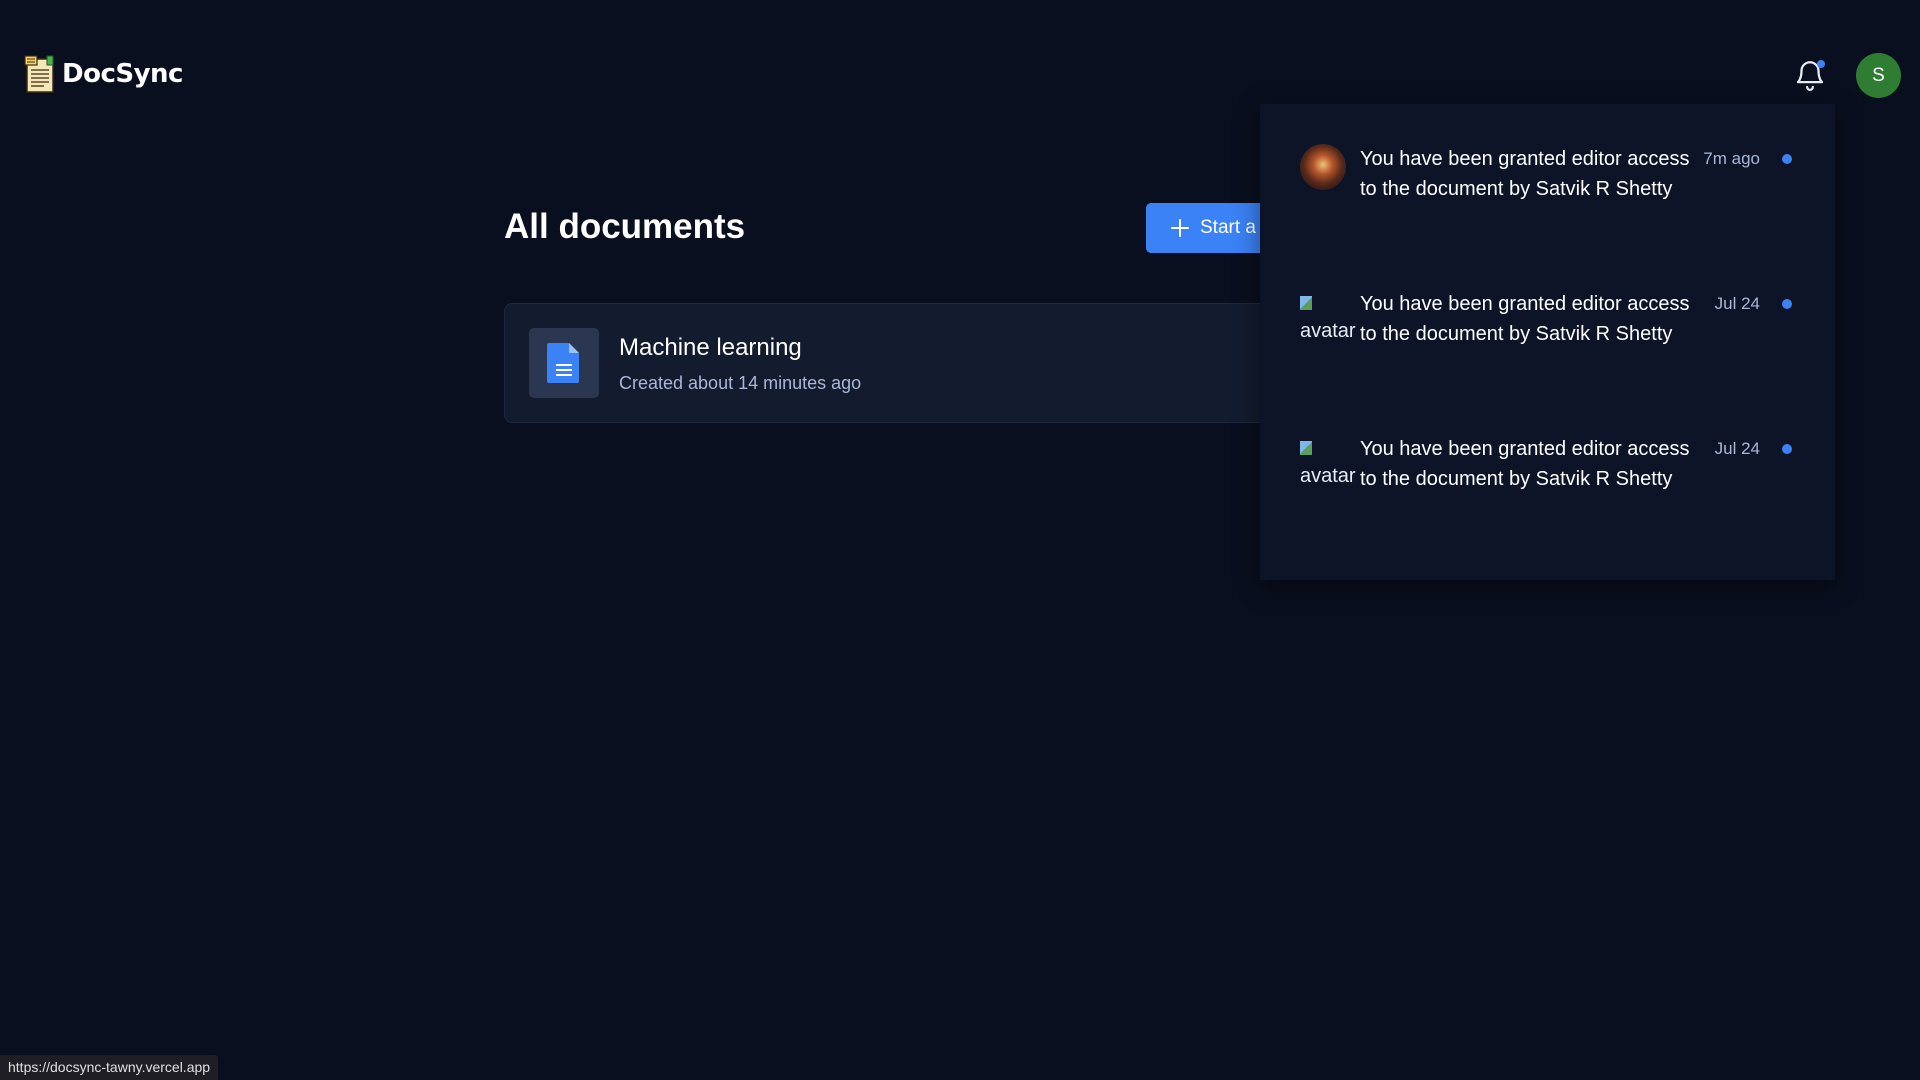 The image size is (1920, 1080). I want to click on app-logo: DocSync, so click(103, 74).